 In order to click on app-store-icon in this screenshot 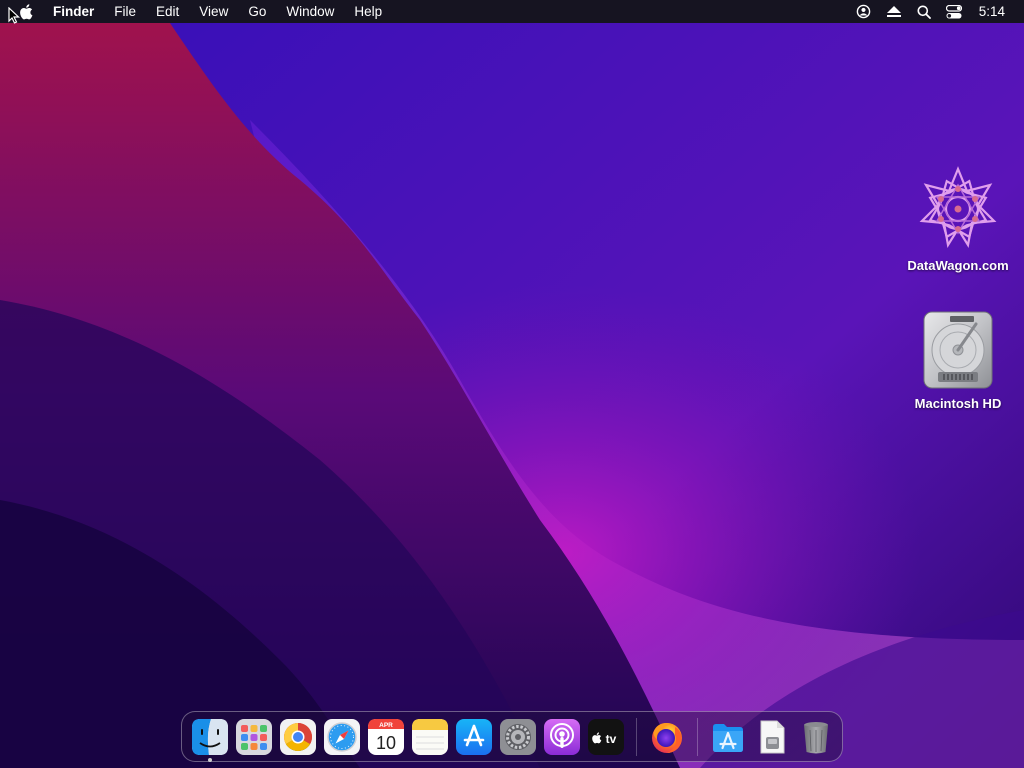, I will do `click(474, 736)`.